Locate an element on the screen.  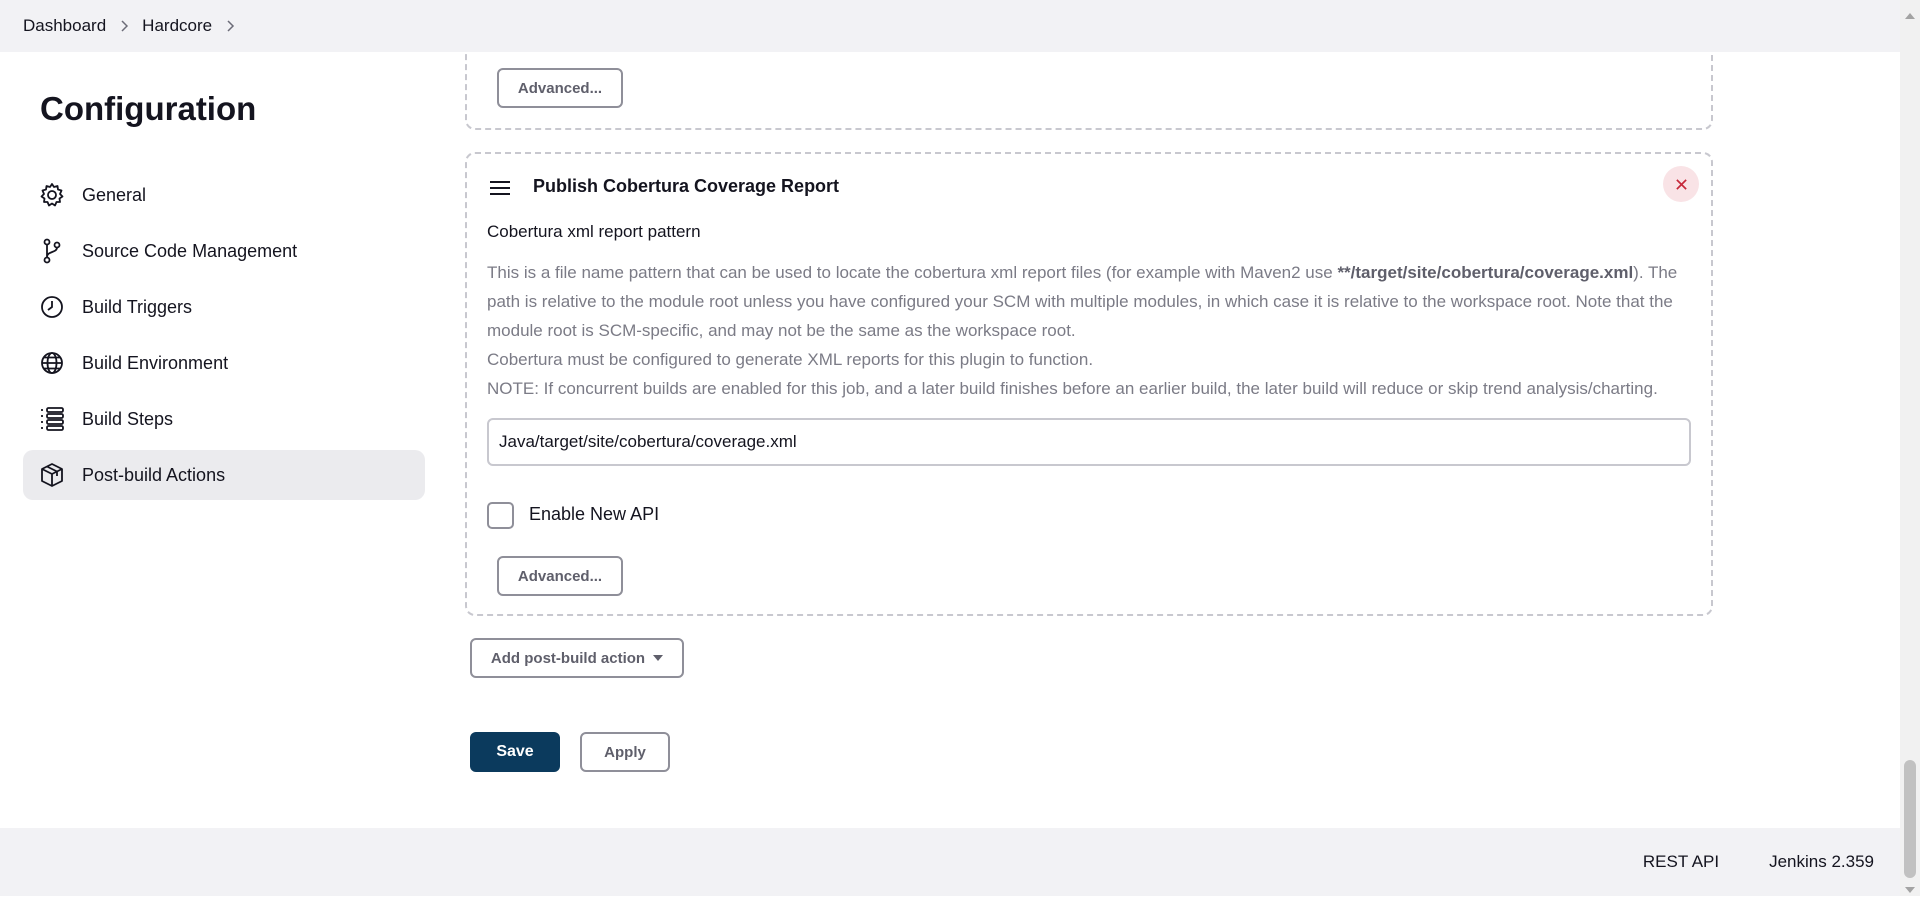
list-icon is located at coordinates (52, 419).